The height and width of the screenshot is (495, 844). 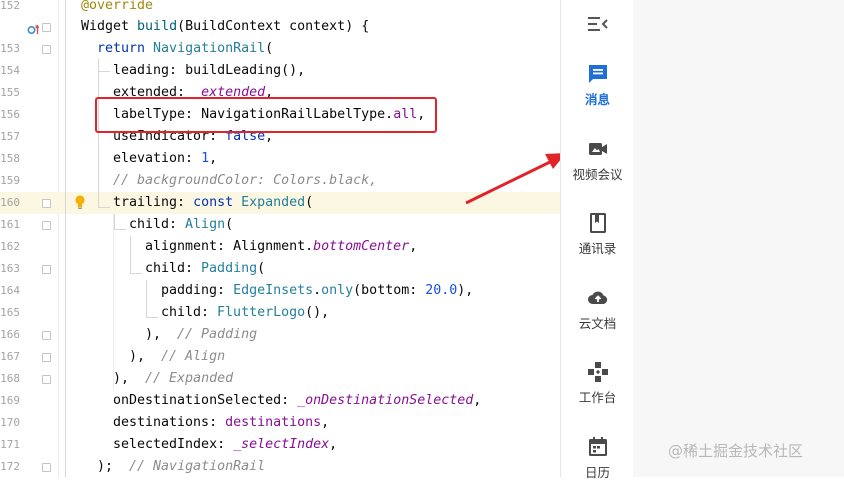 I want to click on code-text: ), // Expanded, so click(x=173, y=379).